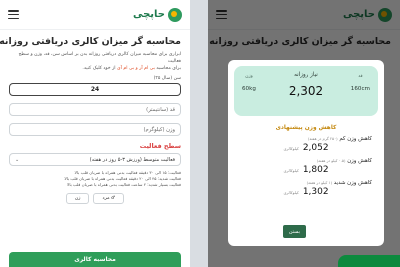  I want to click on app-logo: حاپچی, so click(157, 14).